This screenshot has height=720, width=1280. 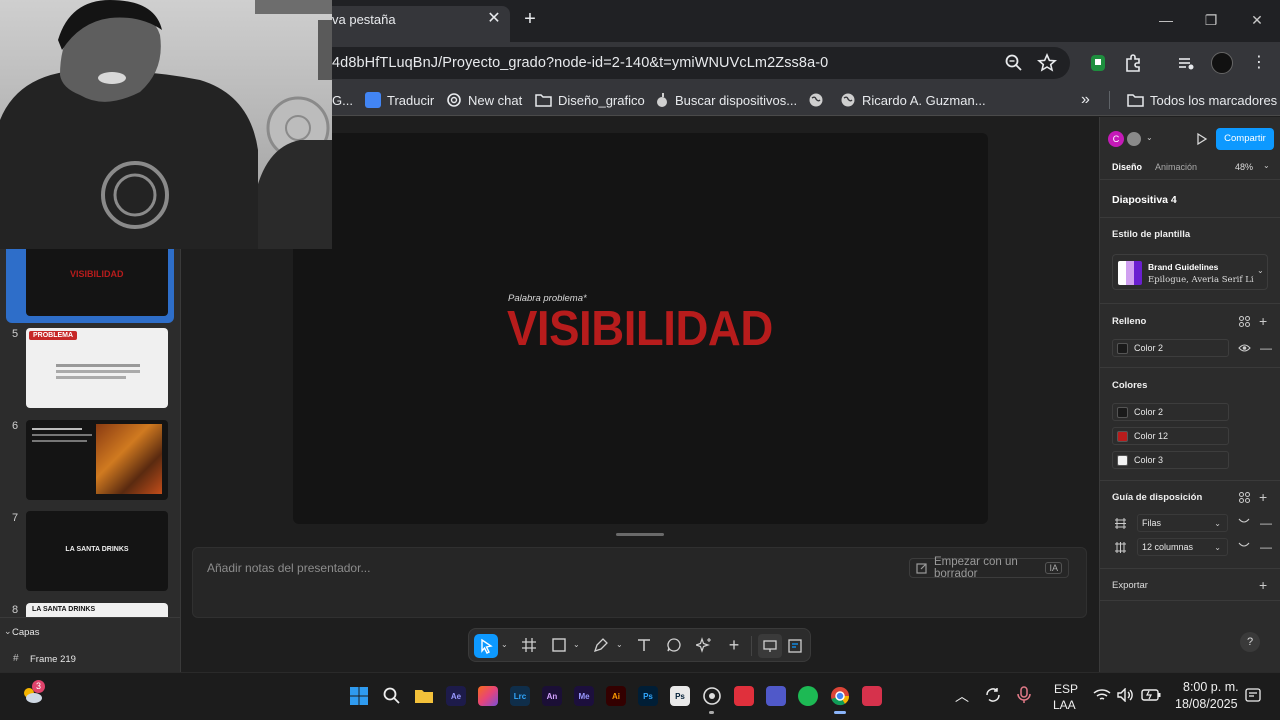 What do you see at coordinates (1187, 64) in the screenshot?
I see `media-controls-icon` at bounding box center [1187, 64].